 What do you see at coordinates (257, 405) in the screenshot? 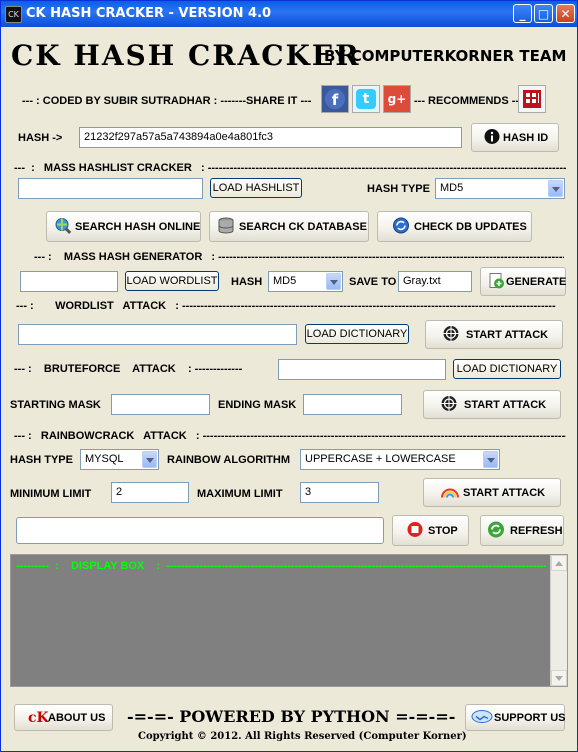
I see `ending-mask-label: ENDING MASK` at bounding box center [257, 405].